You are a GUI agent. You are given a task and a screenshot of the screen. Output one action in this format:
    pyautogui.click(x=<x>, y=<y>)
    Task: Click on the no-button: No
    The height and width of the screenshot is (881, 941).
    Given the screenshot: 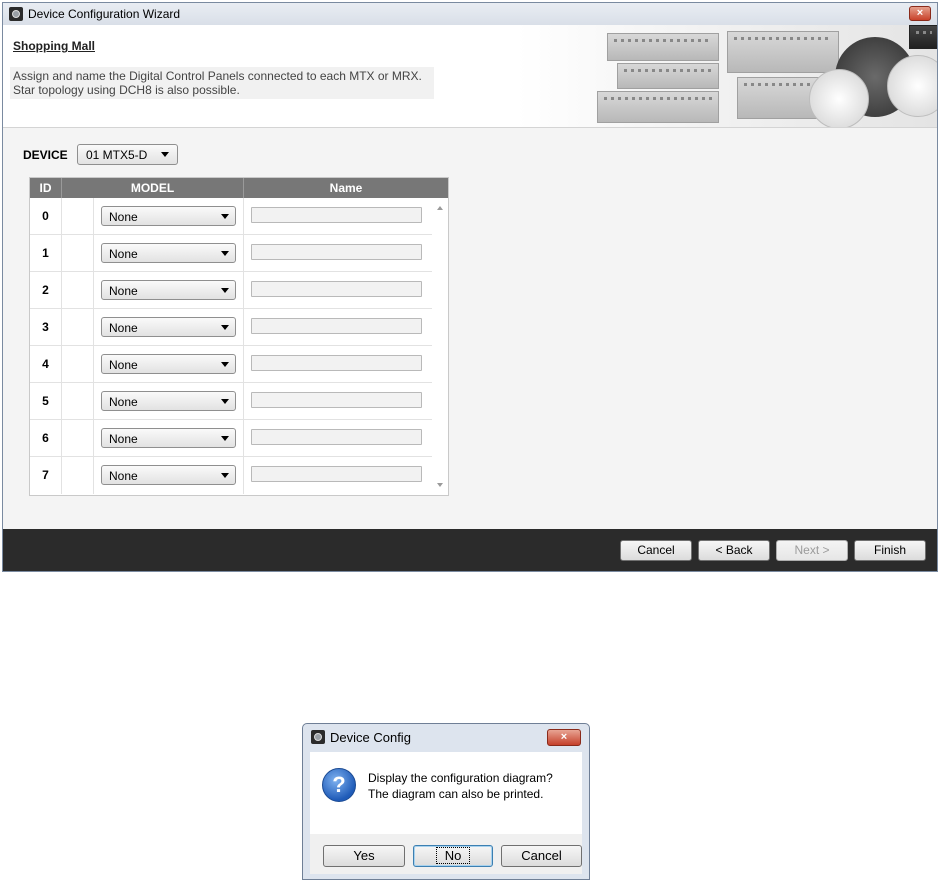 What is the action you would take?
    pyautogui.click(x=453, y=856)
    